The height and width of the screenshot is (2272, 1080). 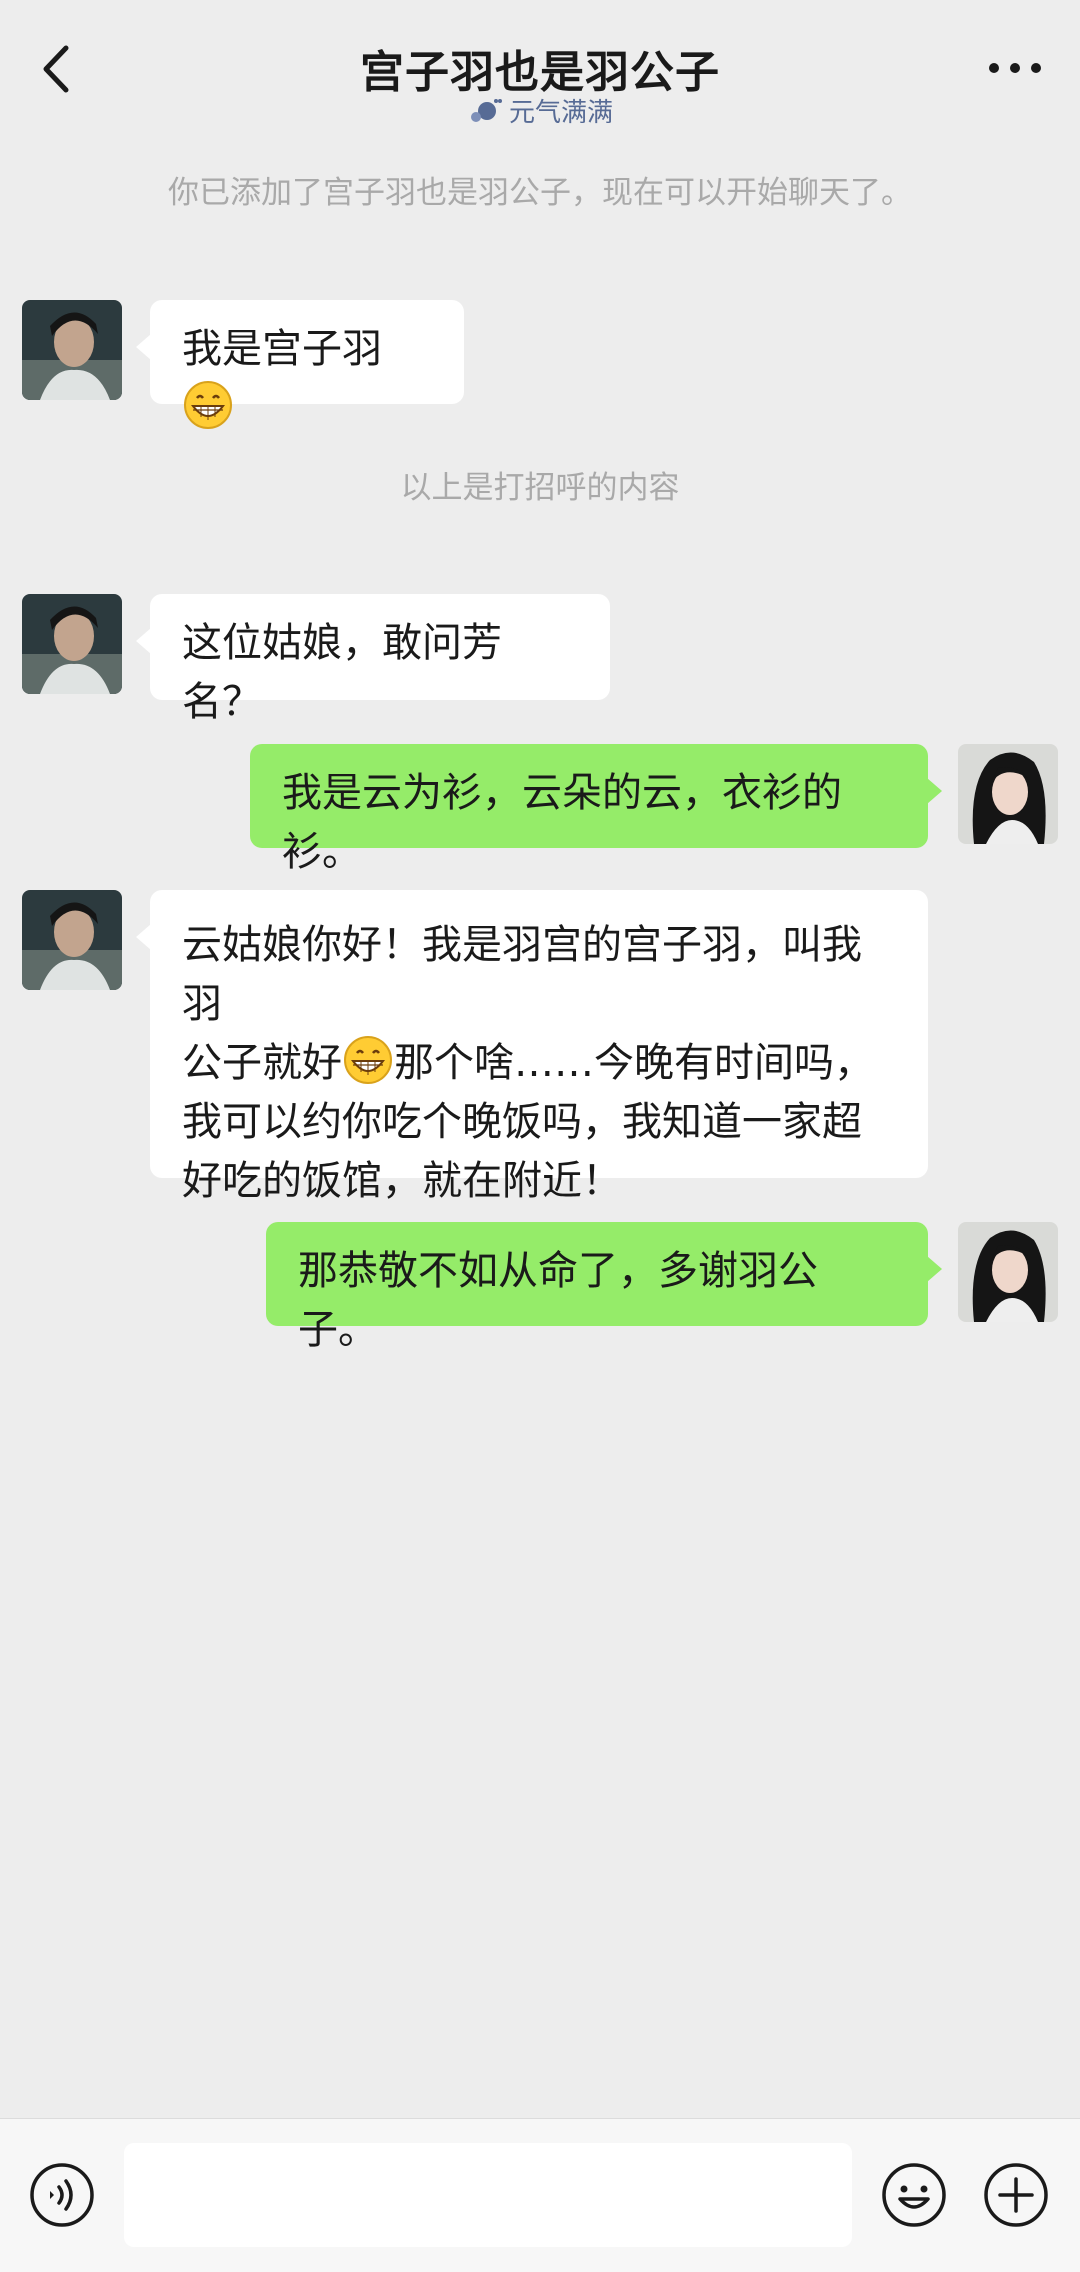 What do you see at coordinates (522, 1122) in the screenshot?
I see `message-line: 我可以约你吃个晚饭吗，我知道一家超` at bounding box center [522, 1122].